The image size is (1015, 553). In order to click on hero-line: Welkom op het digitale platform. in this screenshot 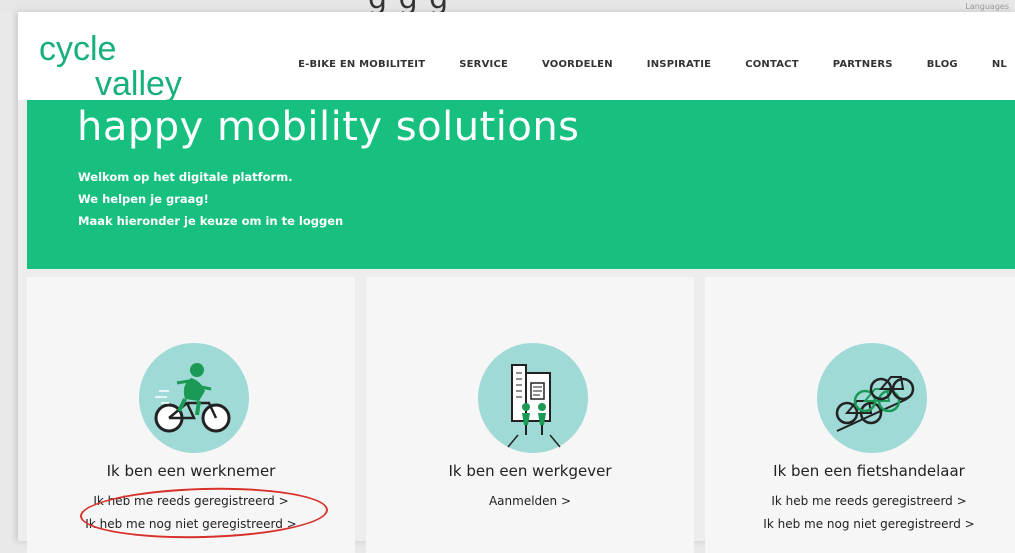, I will do `click(185, 177)`.